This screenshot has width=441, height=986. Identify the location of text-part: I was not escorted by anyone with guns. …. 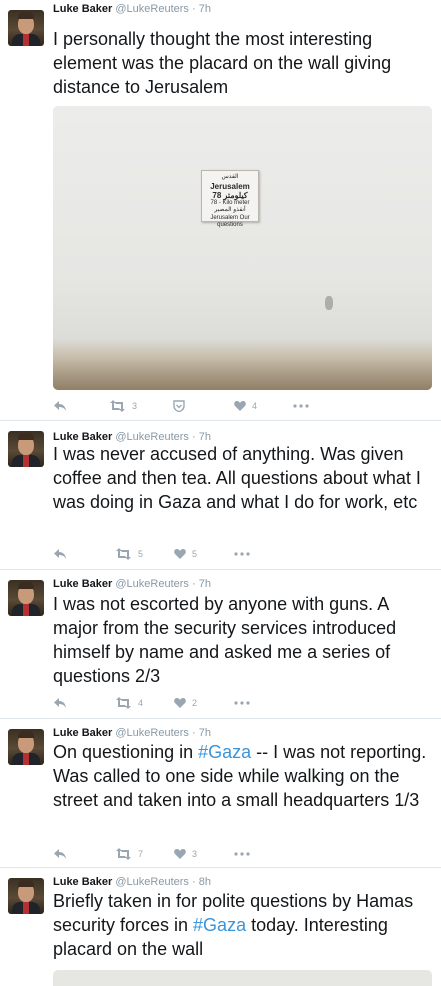
(225, 640).